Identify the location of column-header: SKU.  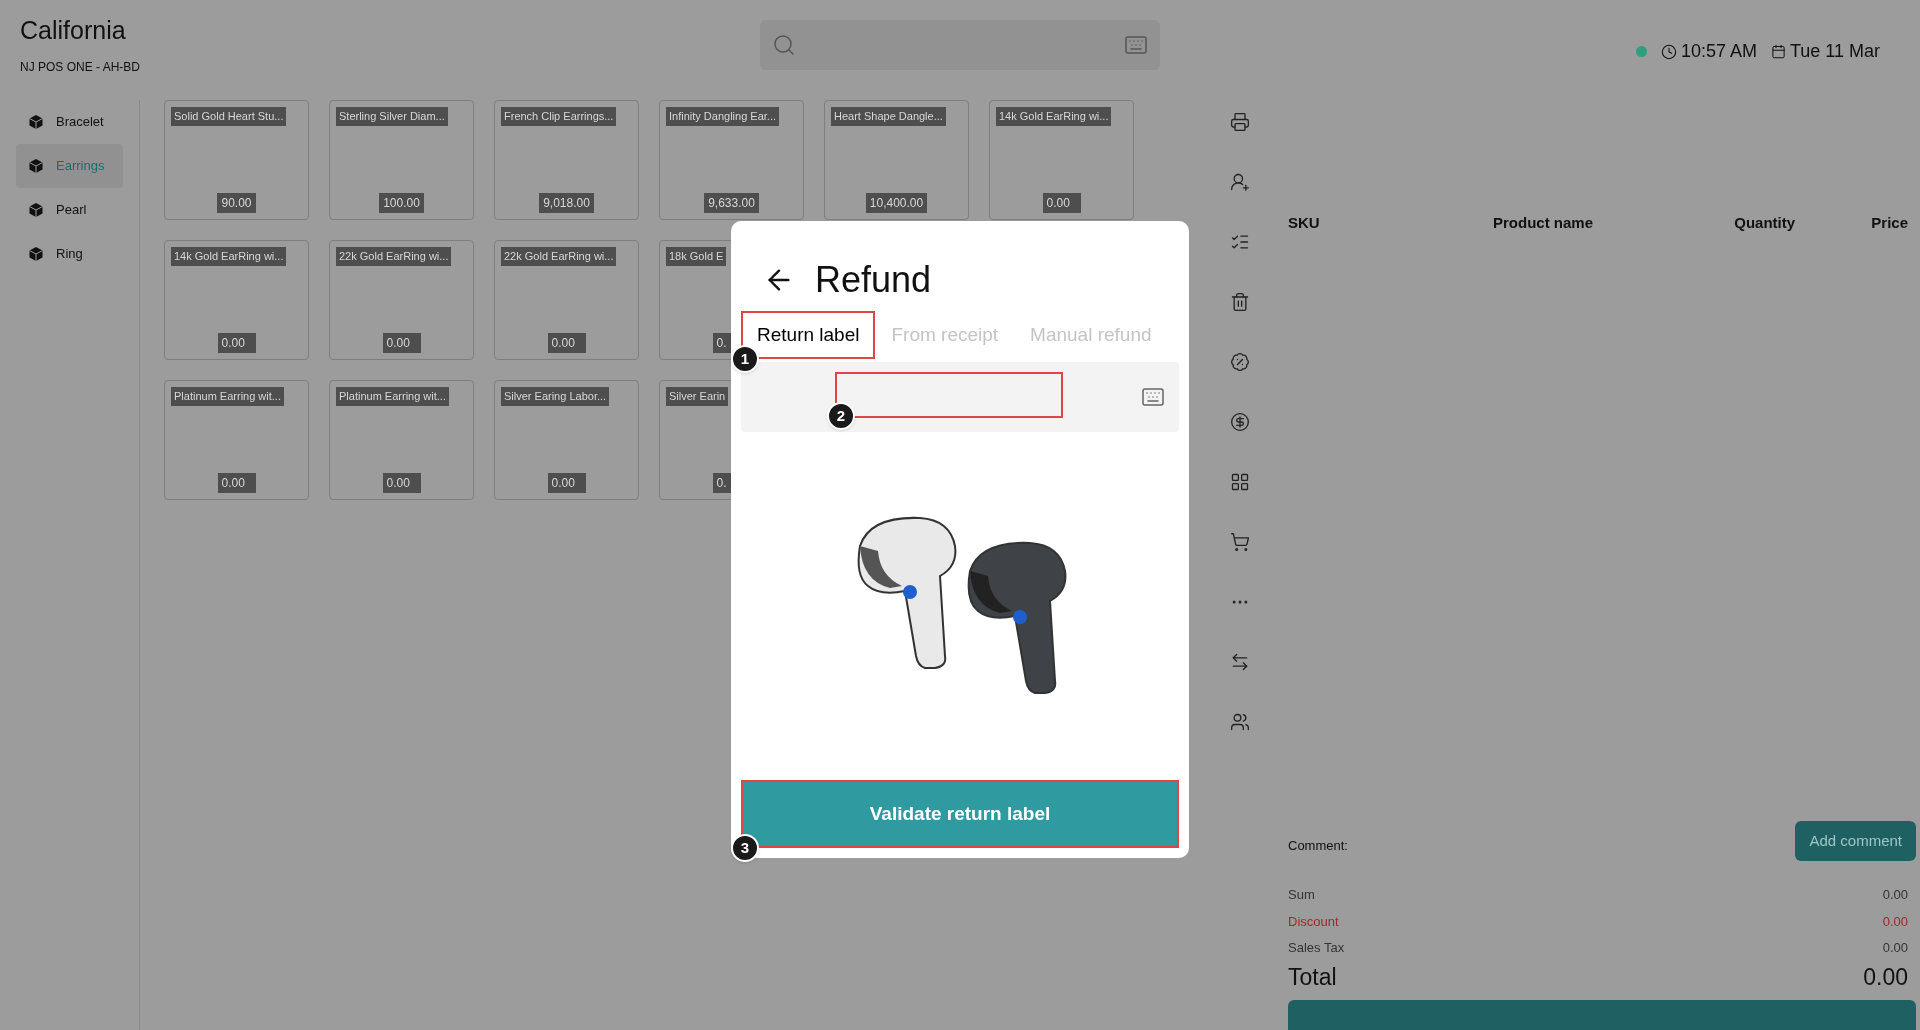
(1304, 223).